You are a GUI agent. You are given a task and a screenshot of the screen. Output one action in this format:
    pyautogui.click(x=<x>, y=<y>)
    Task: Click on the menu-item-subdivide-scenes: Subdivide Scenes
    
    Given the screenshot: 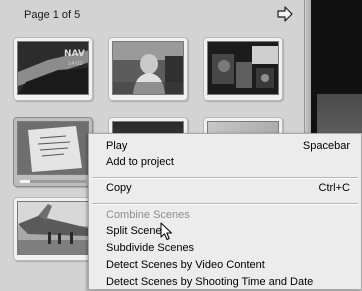 What is the action you would take?
    pyautogui.click(x=225, y=248)
    